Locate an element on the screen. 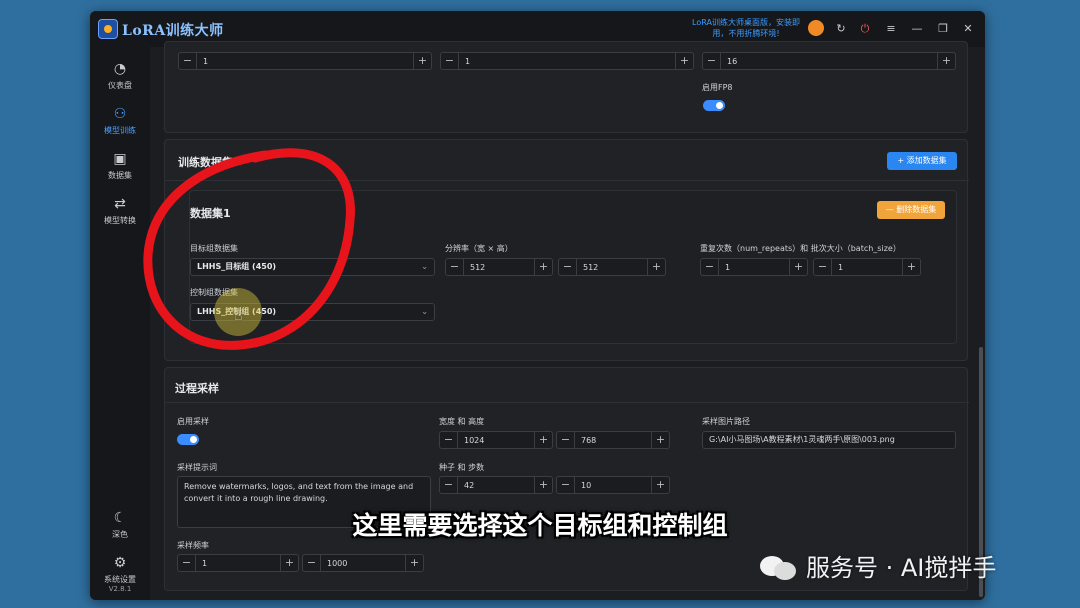 This screenshot has width=1080, height=608. sample-width-stepper: − 1024 + is located at coordinates (496, 440).